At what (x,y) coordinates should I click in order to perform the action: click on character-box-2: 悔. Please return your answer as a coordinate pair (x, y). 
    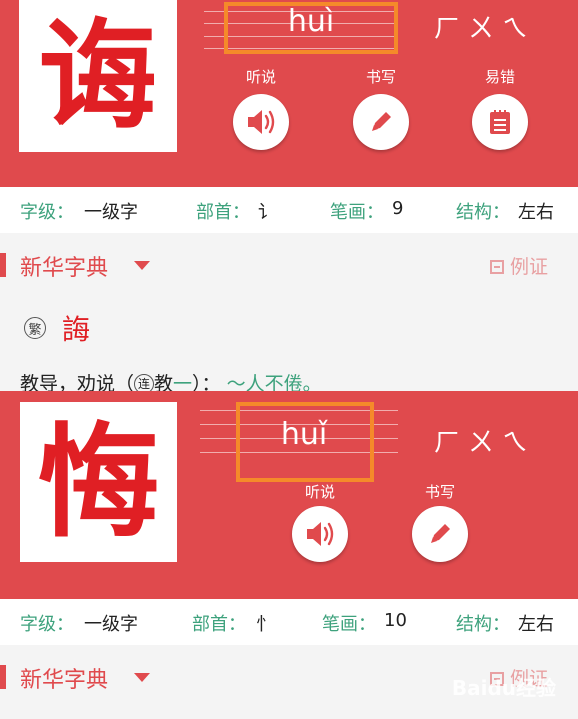
    Looking at the image, I should click on (98, 482).